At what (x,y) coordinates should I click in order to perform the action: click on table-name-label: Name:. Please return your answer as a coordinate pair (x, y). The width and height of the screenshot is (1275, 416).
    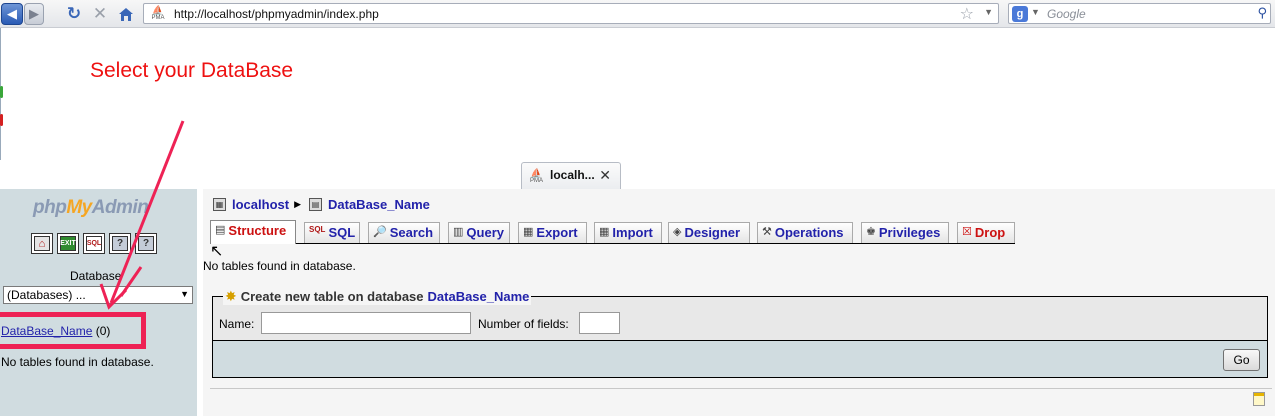
    Looking at the image, I should click on (237, 324).